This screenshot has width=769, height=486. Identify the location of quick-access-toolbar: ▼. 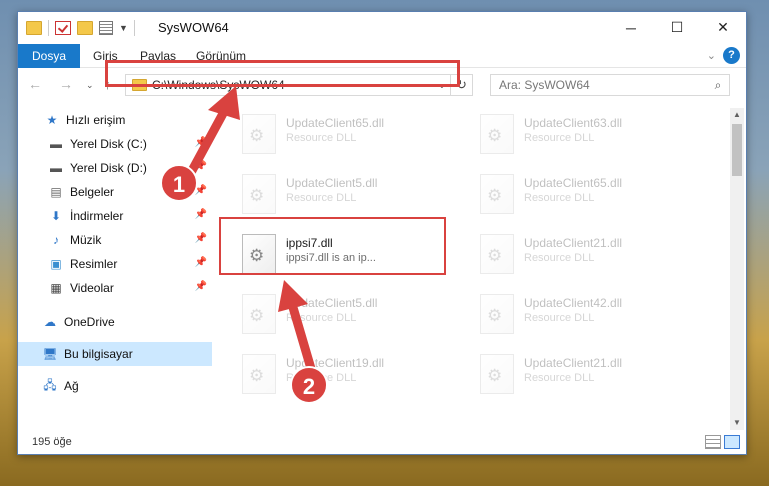
(80, 28).